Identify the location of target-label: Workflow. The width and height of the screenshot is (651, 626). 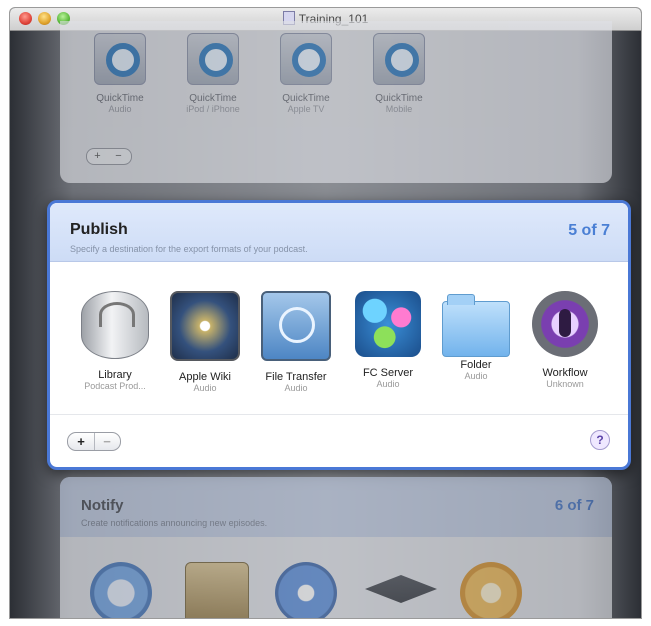
(565, 373).